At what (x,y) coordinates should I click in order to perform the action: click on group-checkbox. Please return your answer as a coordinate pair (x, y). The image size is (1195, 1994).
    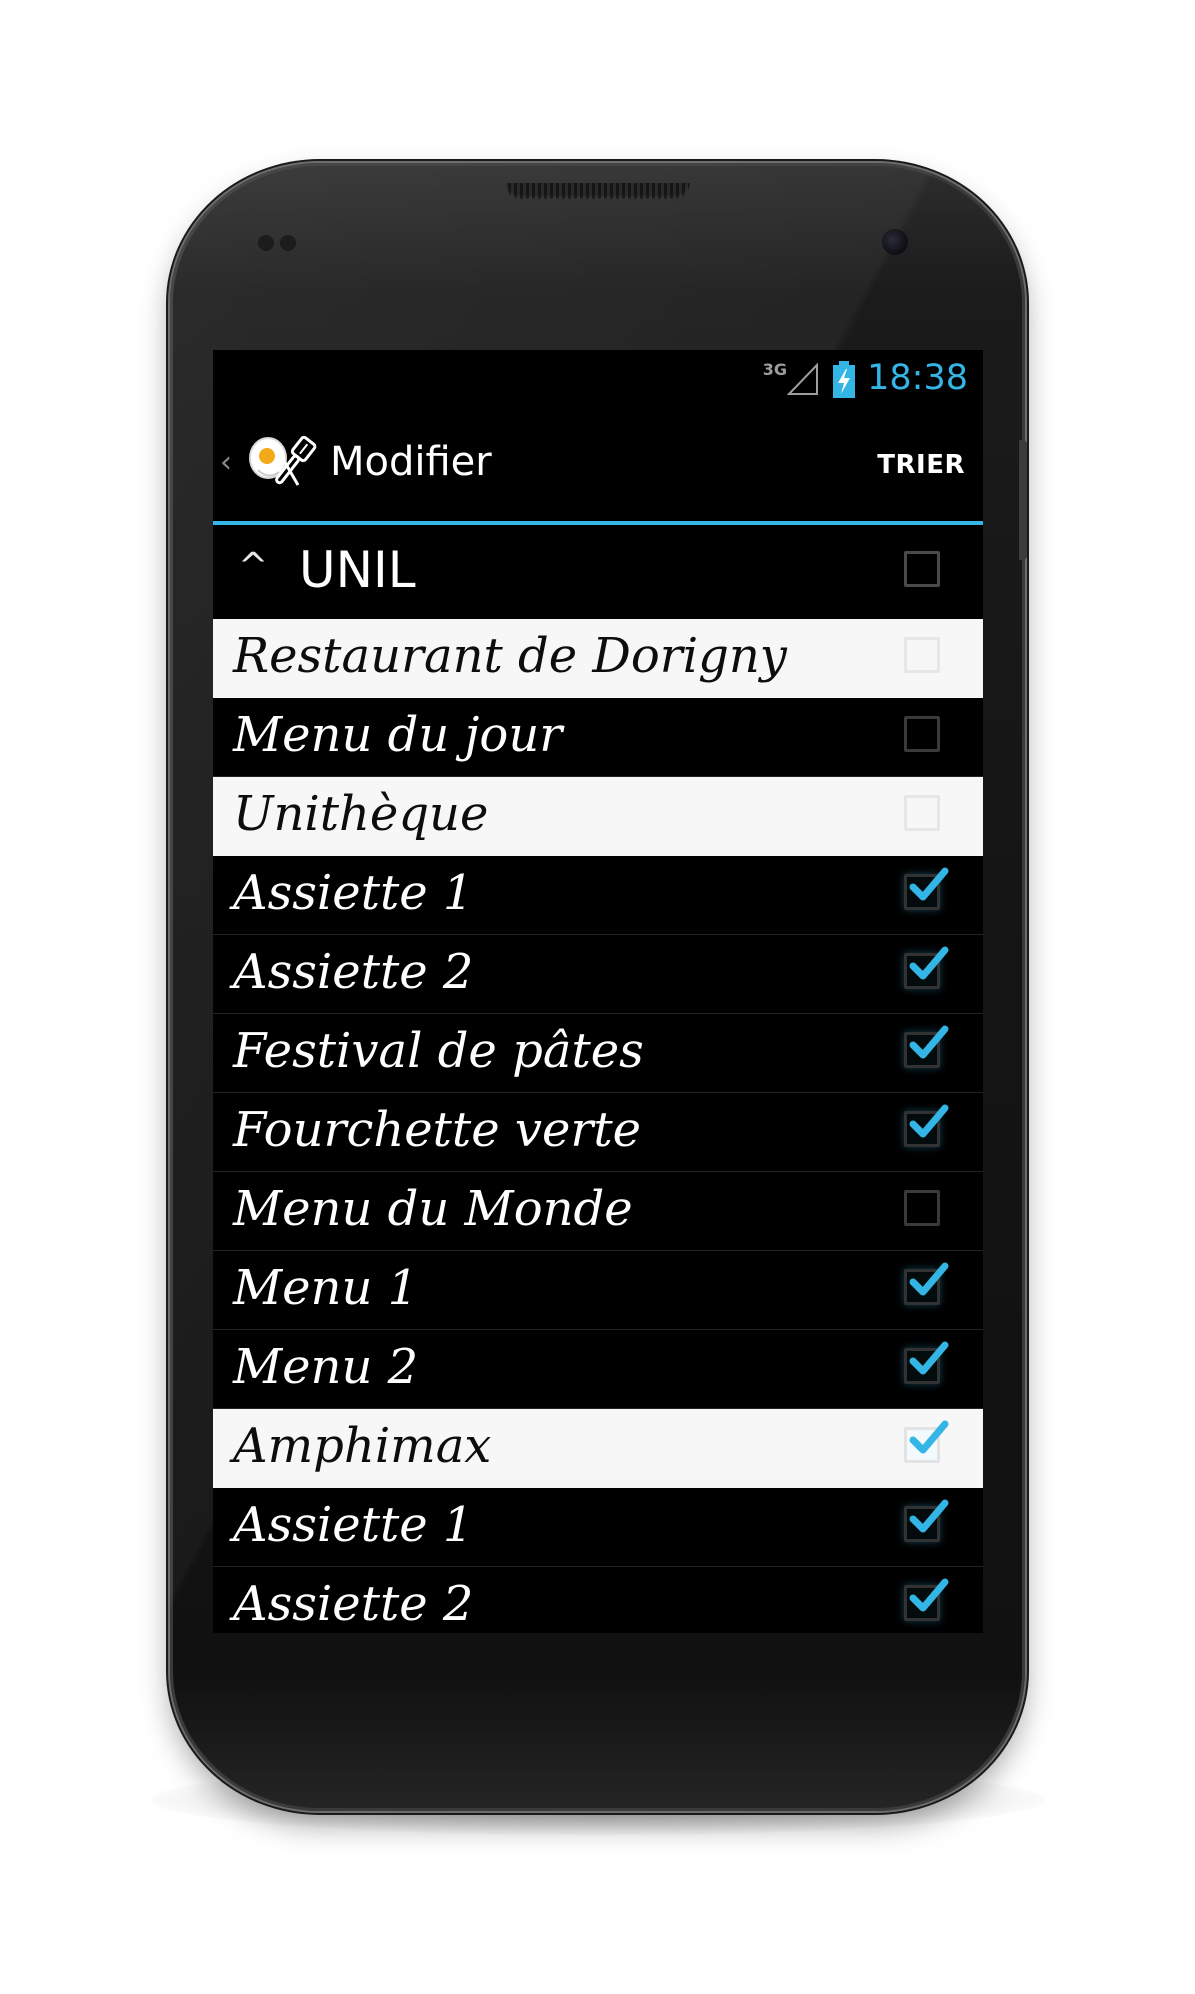
    Looking at the image, I should click on (922, 569).